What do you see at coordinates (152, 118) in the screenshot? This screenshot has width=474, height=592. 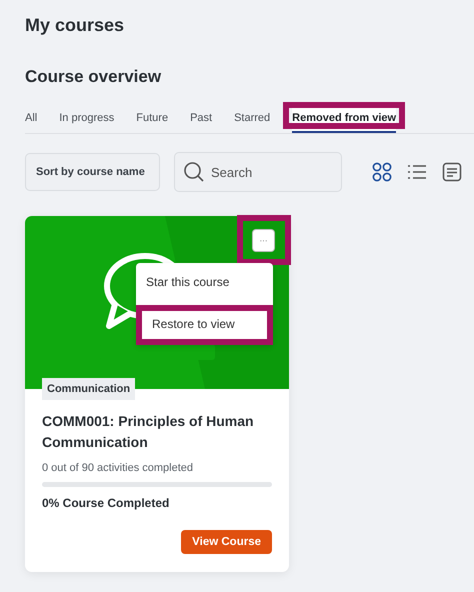 I see `tab: Future` at bounding box center [152, 118].